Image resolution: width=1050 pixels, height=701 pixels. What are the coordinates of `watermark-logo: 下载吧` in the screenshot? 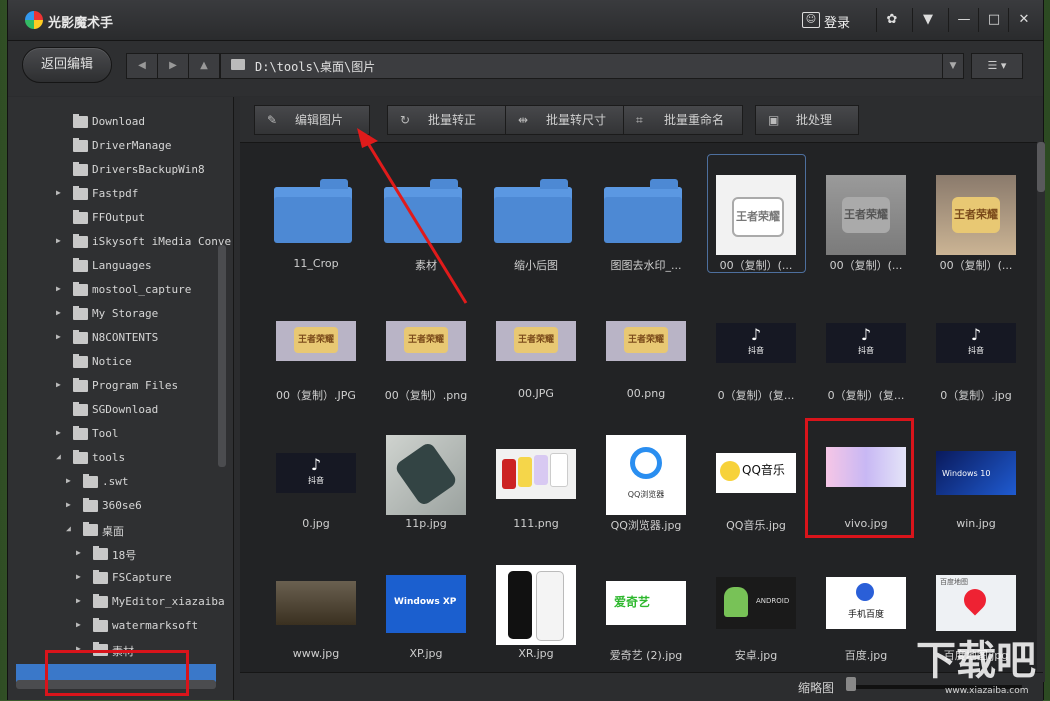 It's located at (976, 661).